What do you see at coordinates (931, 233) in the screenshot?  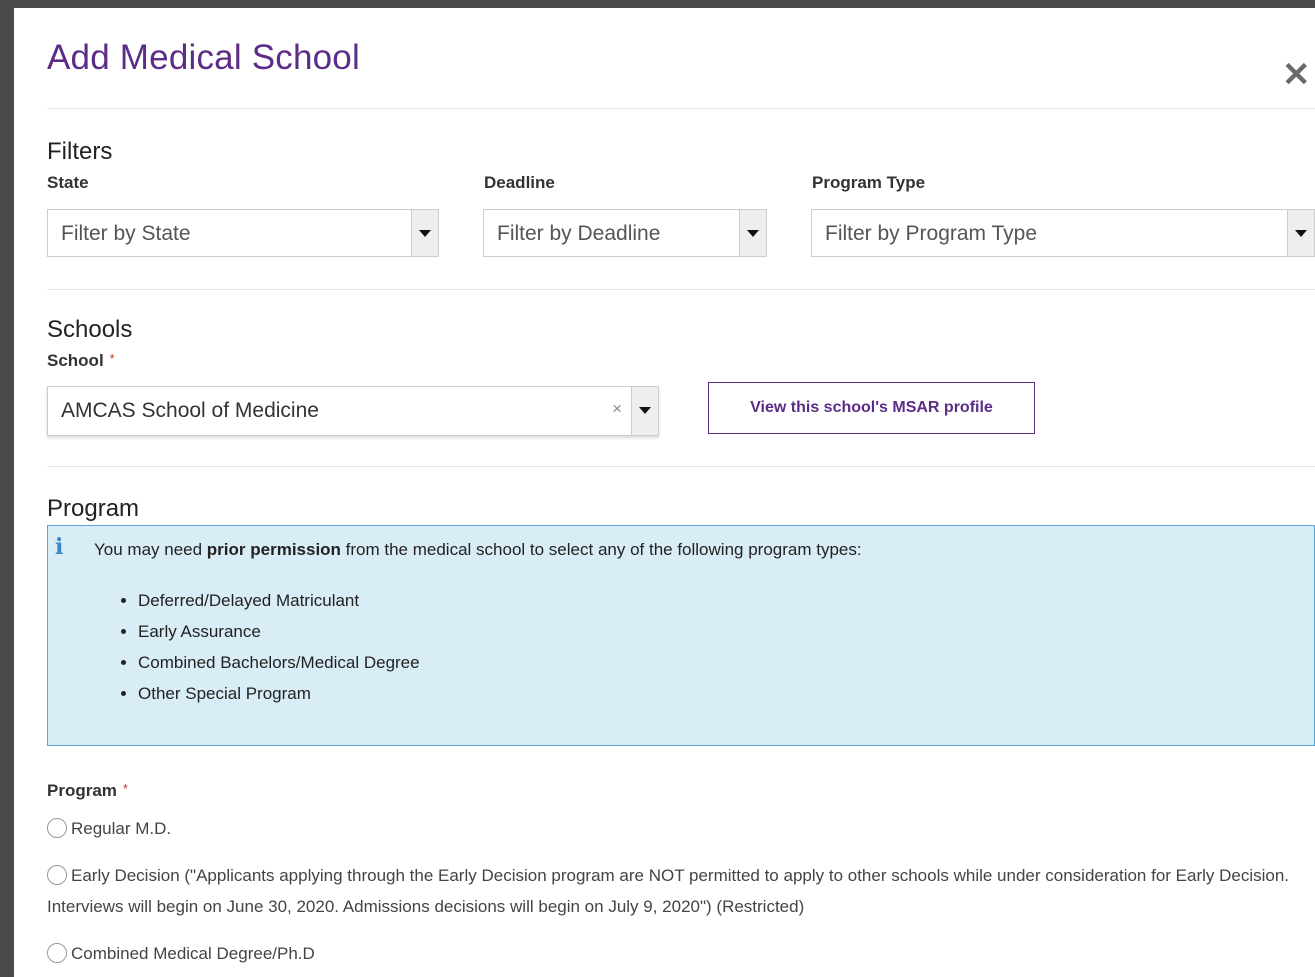 I see `program-type-filter-placeholder: Filter by Program Type` at bounding box center [931, 233].